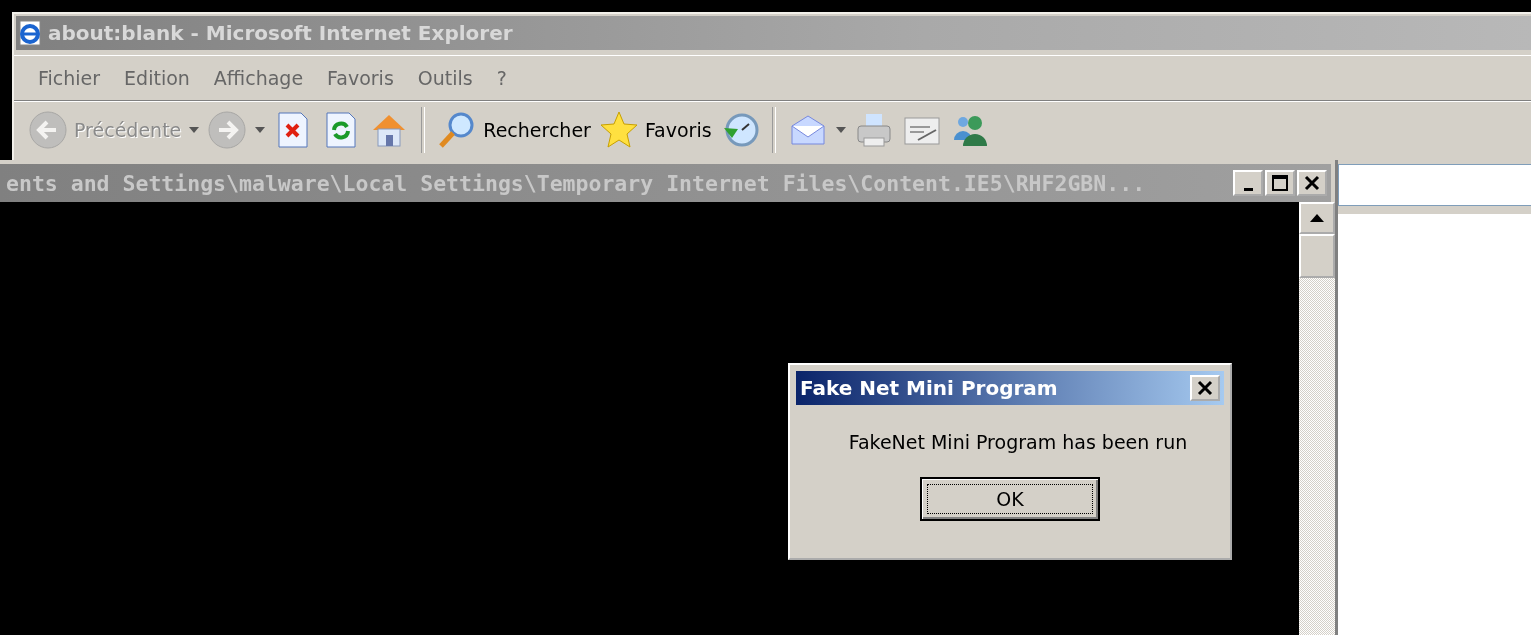 This screenshot has width=1531, height=635. Describe the element at coordinates (501, 78) in the screenshot. I see `menu-item: ?` at that location.